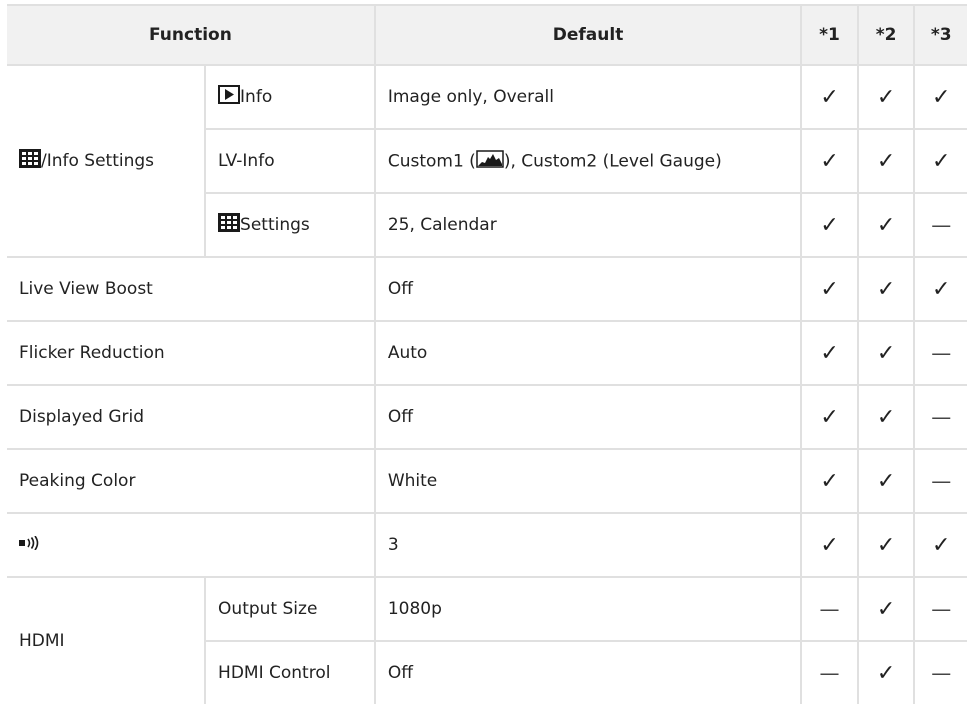 This screenshot has height=704, width=974. Describe the element at coordinates (256, 97) in the screenshot. I see `function-label: Info` at that location.